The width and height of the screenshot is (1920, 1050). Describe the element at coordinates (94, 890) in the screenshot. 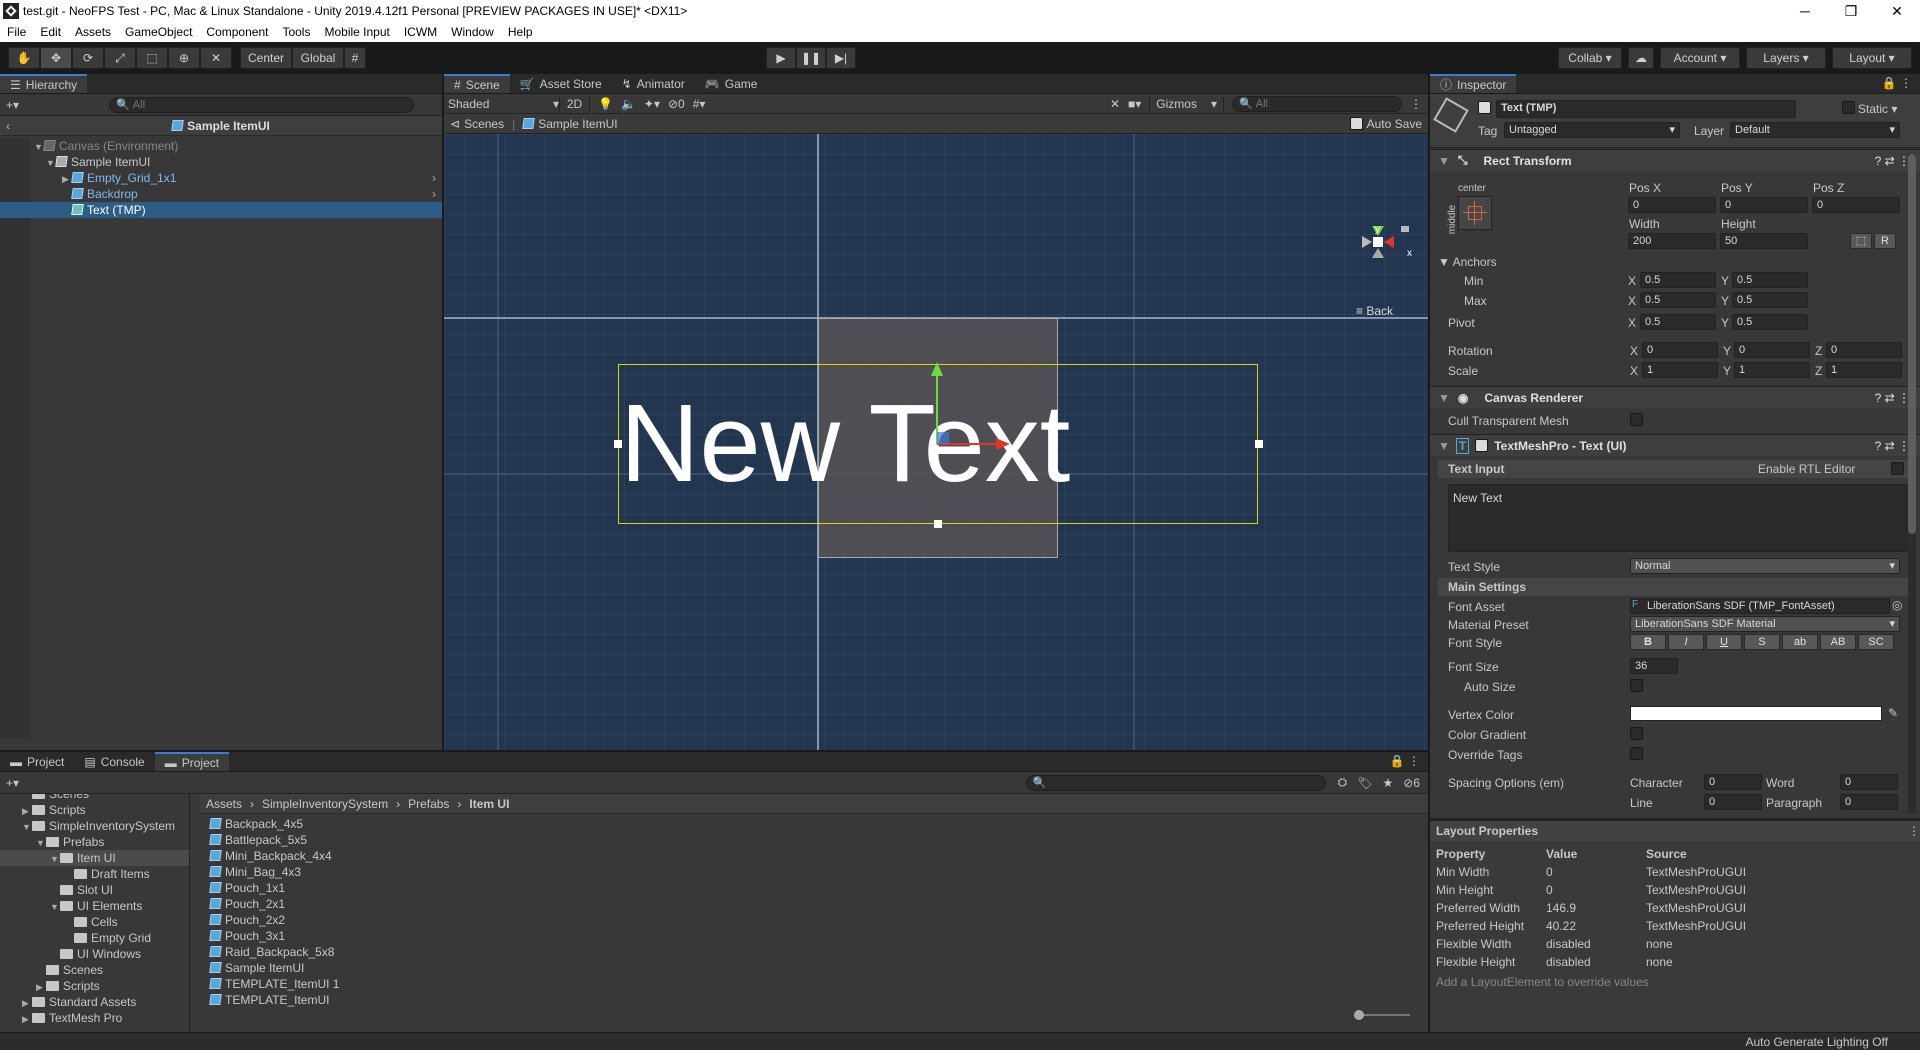

I see `project-folder-item: Slot UI` at that location.